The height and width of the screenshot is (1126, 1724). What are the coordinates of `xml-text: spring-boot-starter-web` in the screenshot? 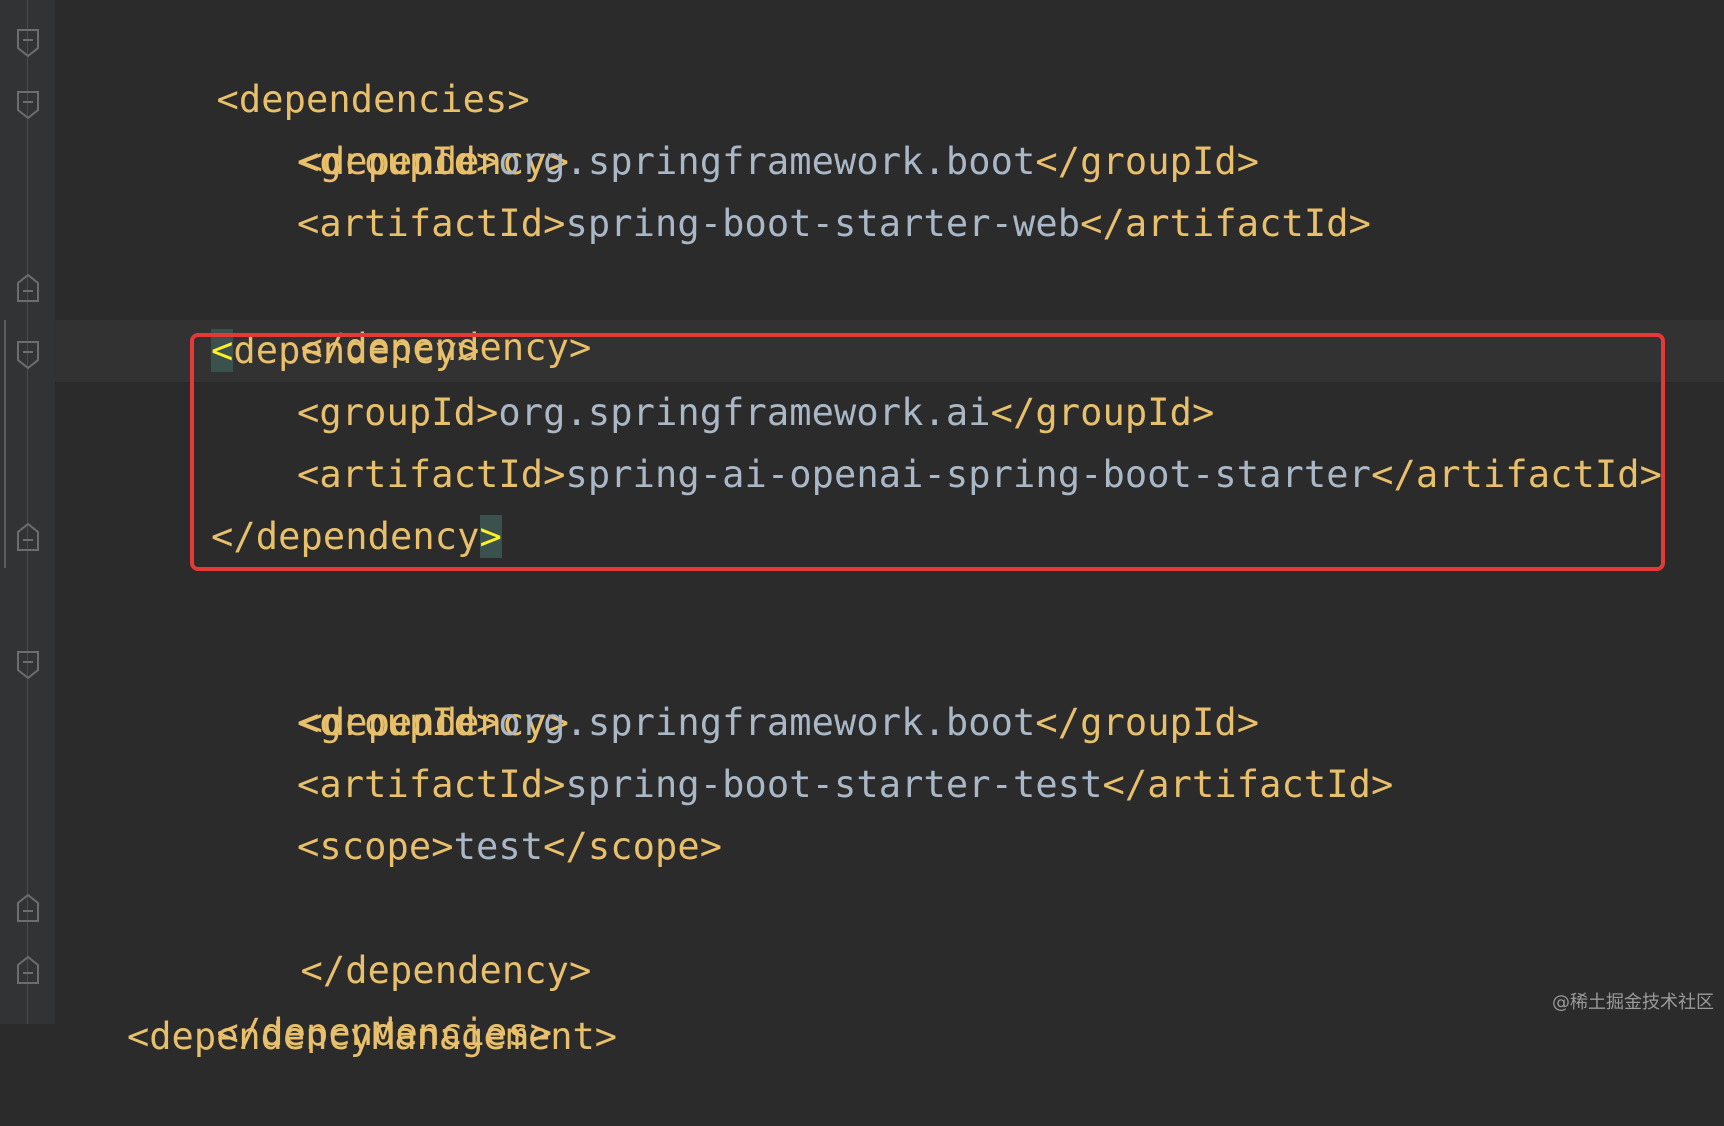 It's located at (823, 223).